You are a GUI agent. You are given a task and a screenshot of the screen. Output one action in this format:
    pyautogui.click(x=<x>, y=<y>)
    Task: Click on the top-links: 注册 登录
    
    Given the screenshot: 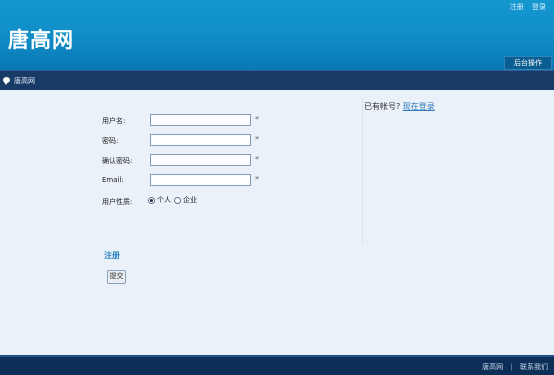 What is the action you would take?
    pyautogui.click(x=525, y=7)
    